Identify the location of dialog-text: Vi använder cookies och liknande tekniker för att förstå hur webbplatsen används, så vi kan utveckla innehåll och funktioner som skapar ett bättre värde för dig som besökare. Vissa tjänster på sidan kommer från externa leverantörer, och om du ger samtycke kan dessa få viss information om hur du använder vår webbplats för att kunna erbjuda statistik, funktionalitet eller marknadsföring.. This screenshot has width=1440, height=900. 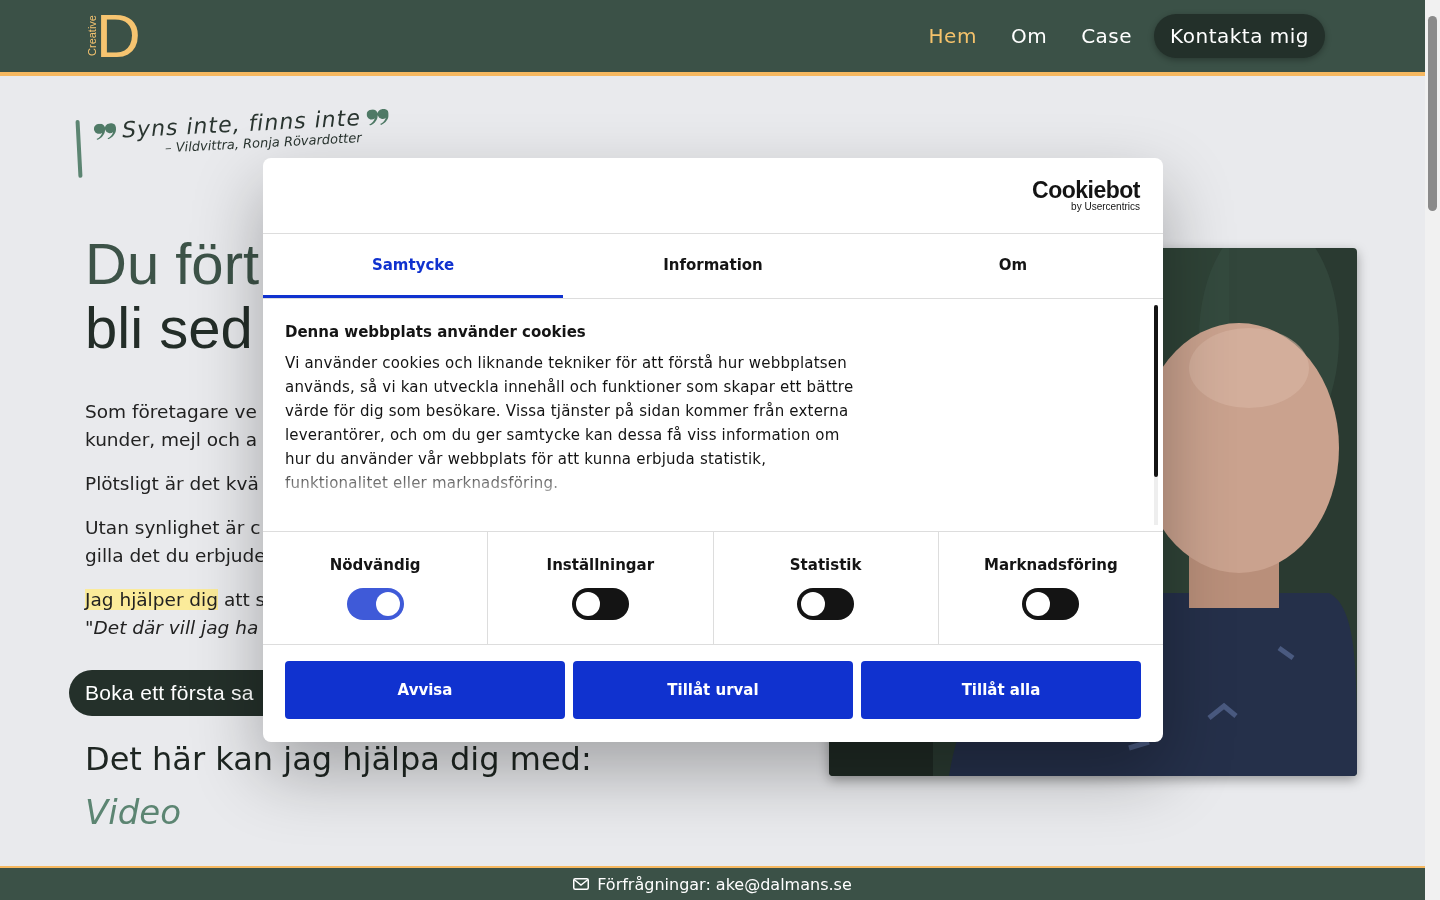
(570, 423).